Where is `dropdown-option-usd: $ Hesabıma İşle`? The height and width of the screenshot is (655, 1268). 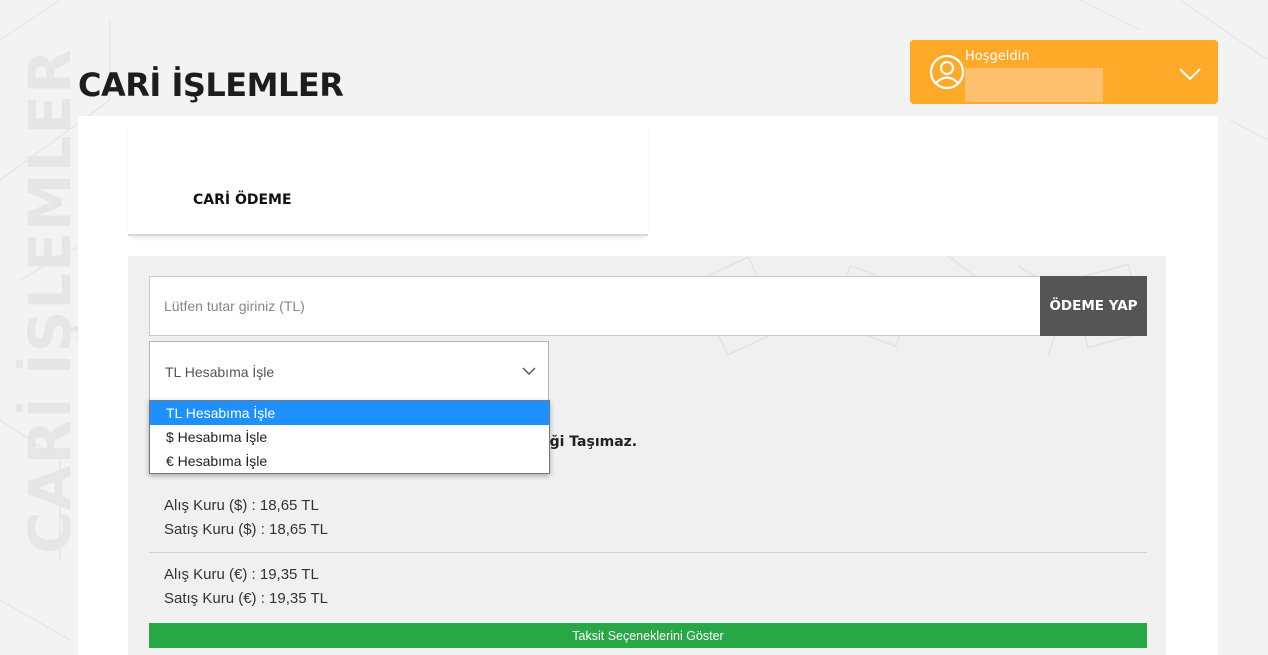 dropdown-option-usd: $ Hesabıma İşle is located at coordinates (349, 437).